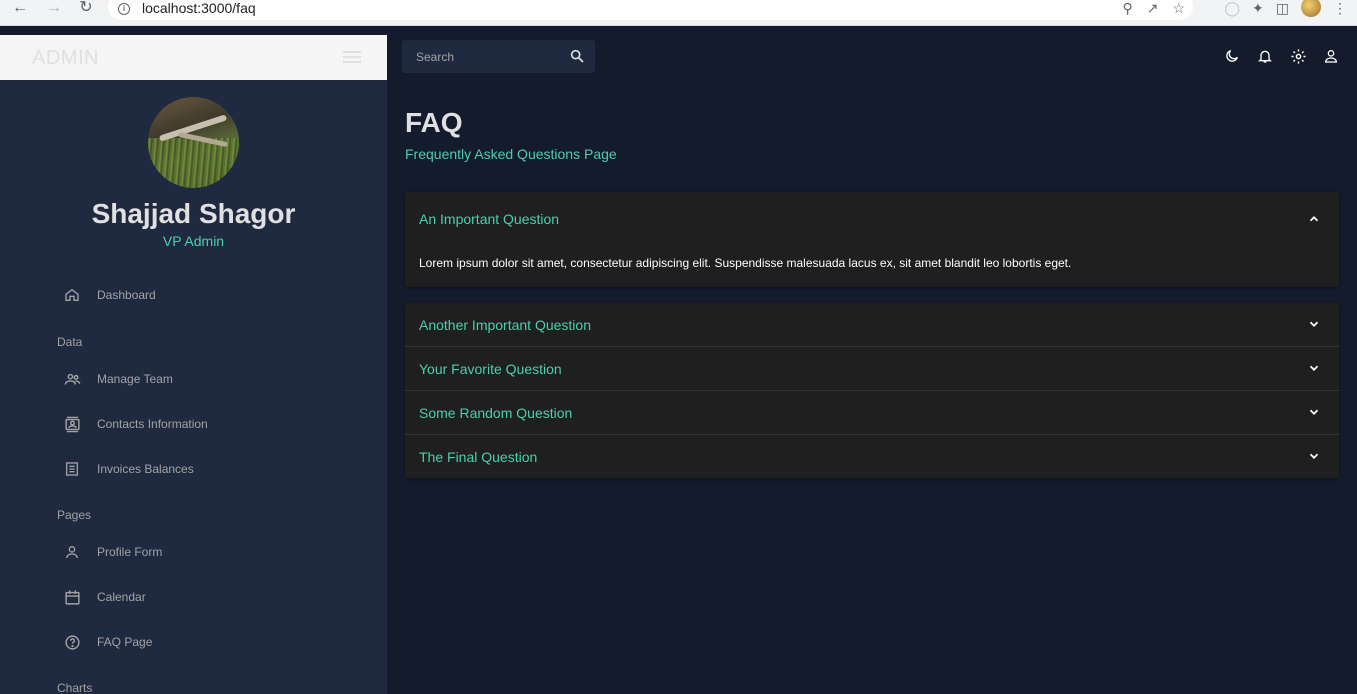  I want to click on sidebar-item-calendar: Calendar, so click(101, 597).